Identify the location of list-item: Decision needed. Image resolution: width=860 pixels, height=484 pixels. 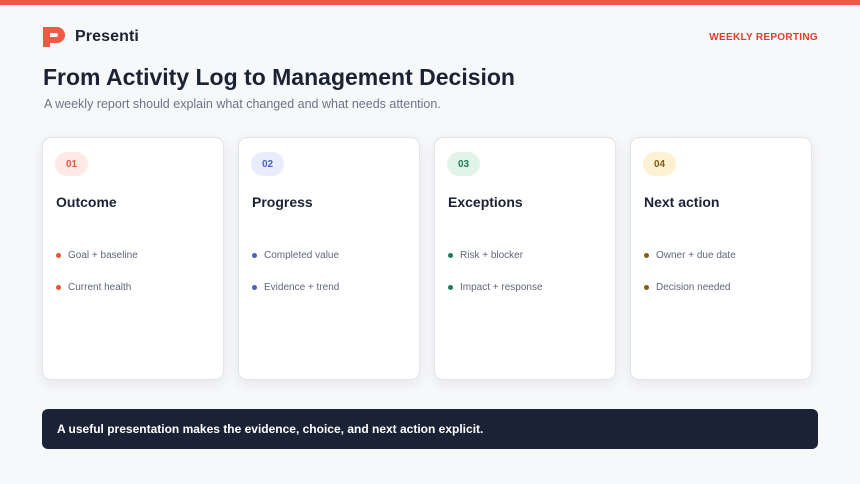
(690, 287).